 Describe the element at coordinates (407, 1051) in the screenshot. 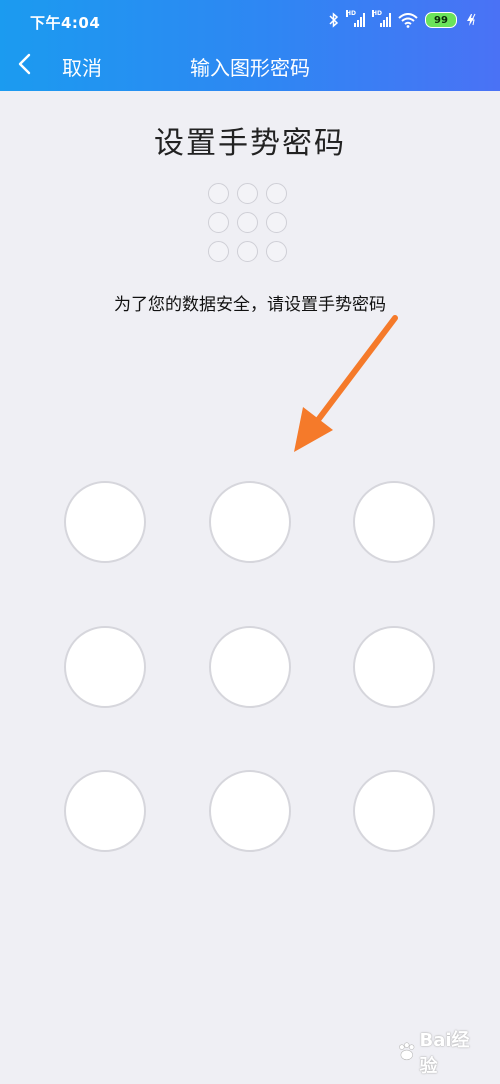

I see `paw-icon` at that location.